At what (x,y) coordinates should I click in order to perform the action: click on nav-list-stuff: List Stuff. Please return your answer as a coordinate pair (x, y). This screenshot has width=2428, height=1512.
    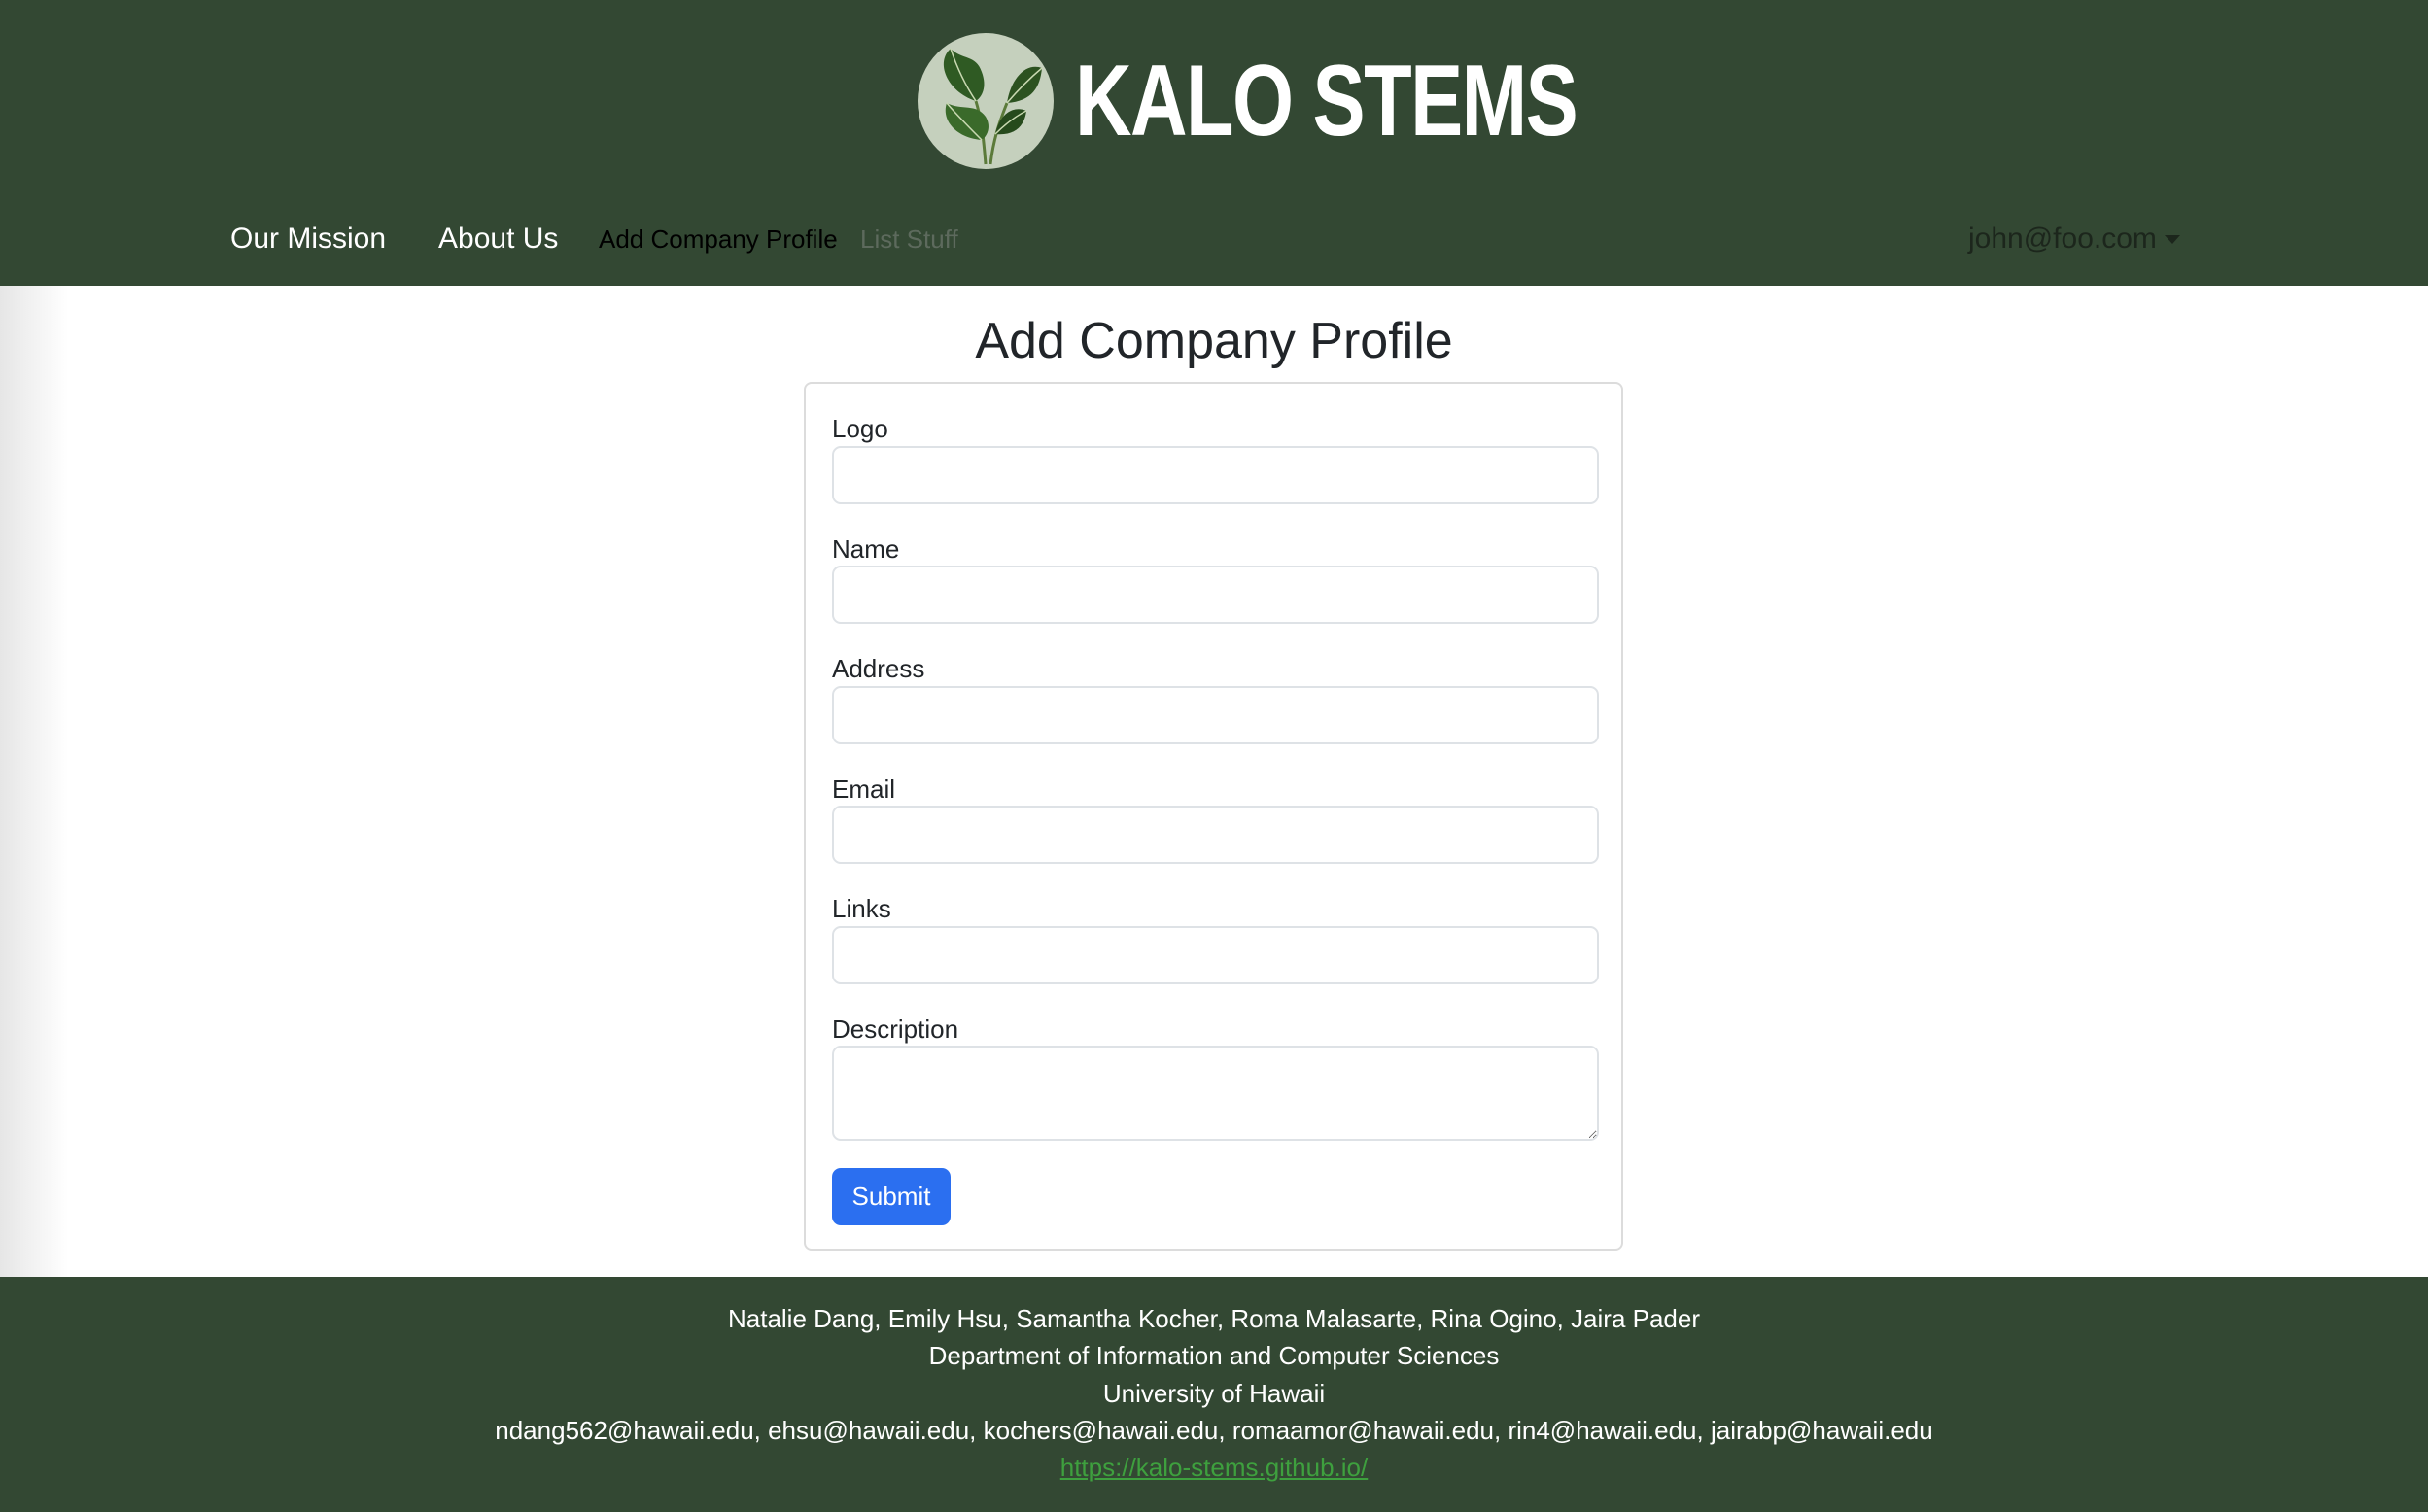
    Looking at the image, I should click on (909, 239).